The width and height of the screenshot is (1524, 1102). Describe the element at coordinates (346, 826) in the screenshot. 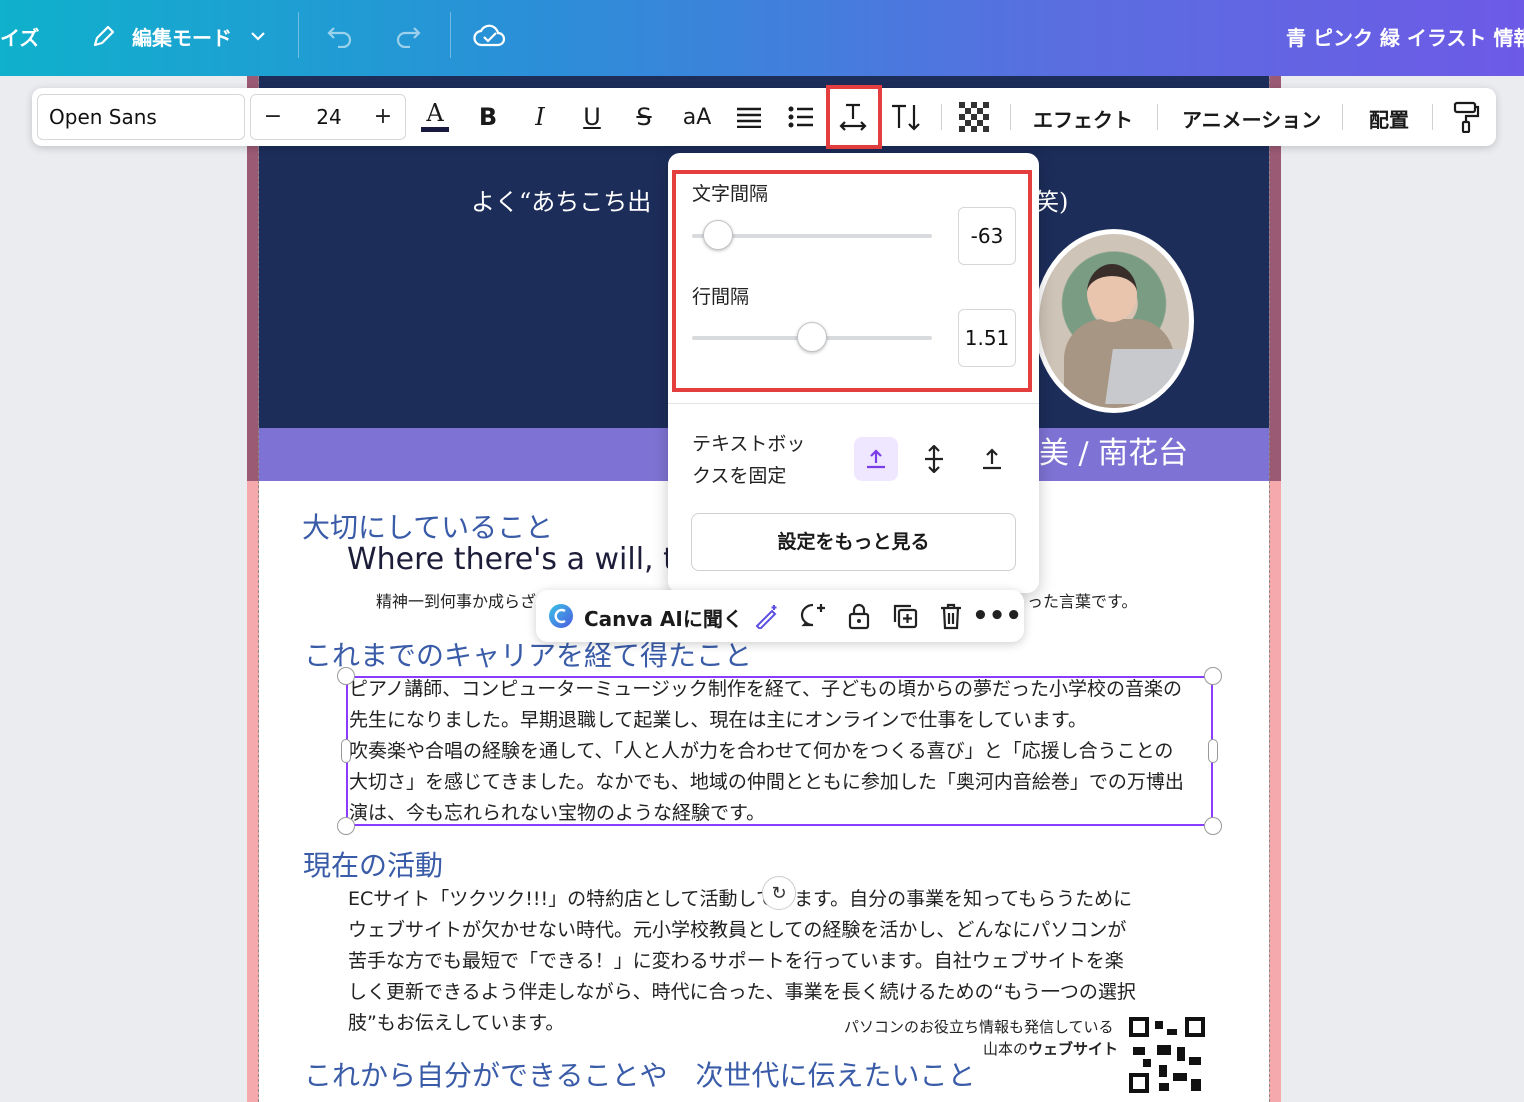

I see `resize-handle-bottom-left` at that location.